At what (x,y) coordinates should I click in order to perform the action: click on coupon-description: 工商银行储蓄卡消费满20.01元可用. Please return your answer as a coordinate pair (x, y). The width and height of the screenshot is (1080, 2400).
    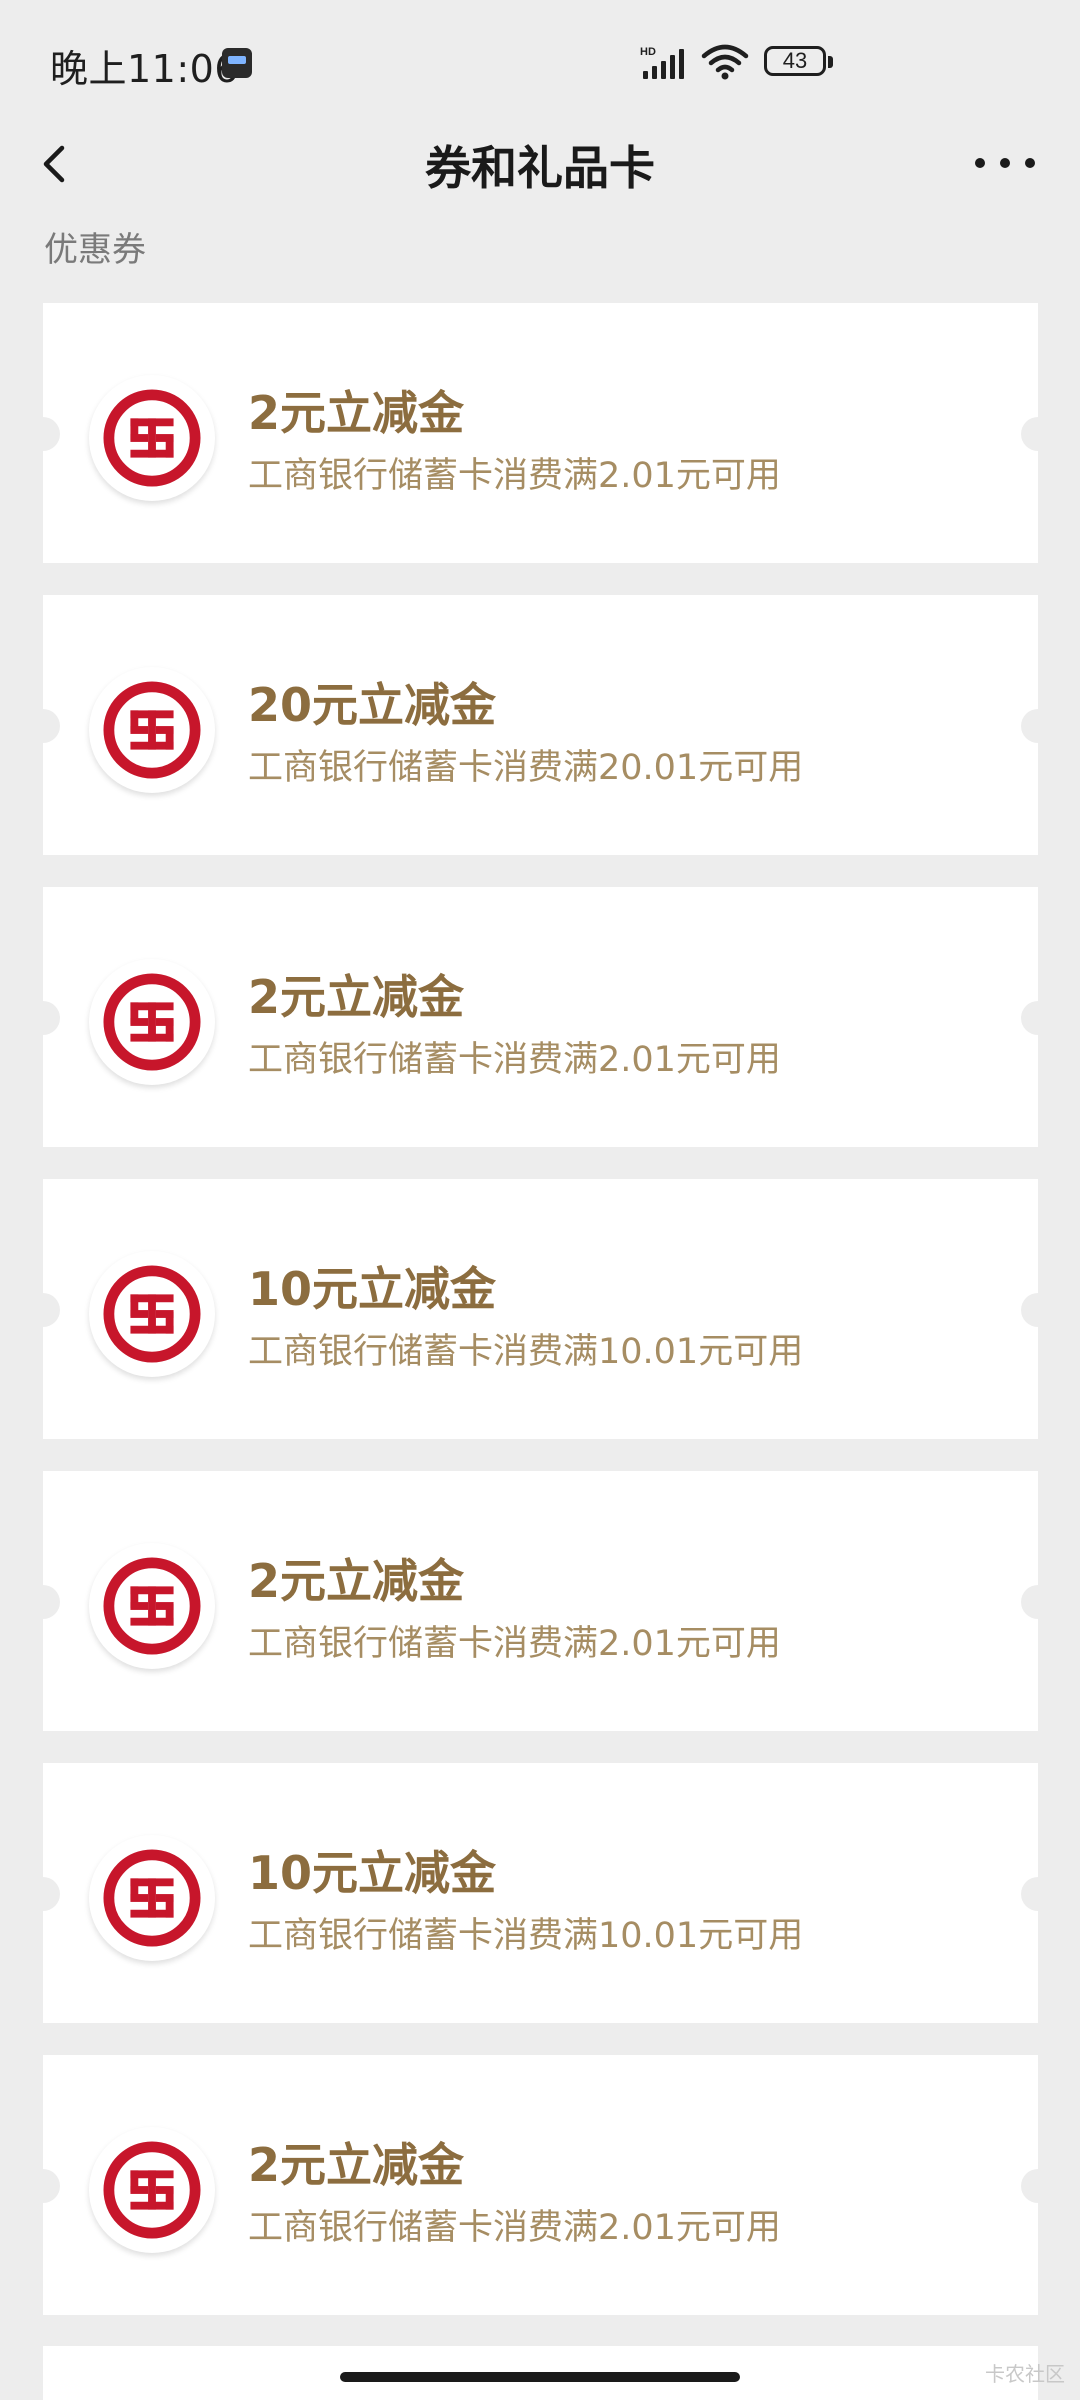
    Looking at the image, I should click on (526, 768).